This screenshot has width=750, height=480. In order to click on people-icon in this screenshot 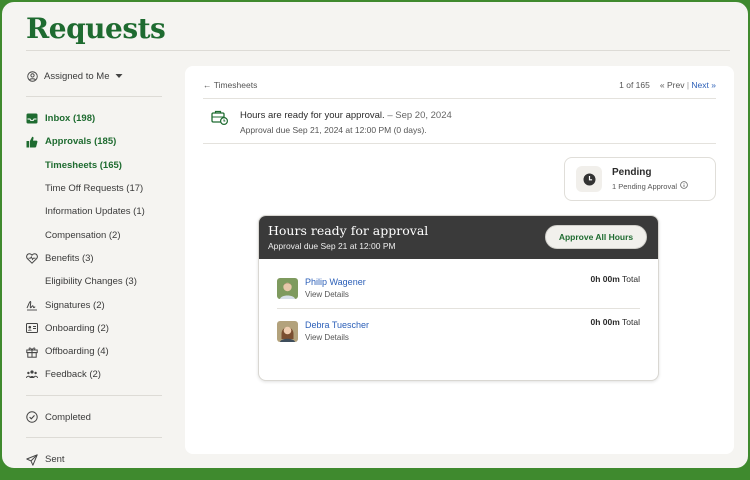, I will do `click(32, 375)`.